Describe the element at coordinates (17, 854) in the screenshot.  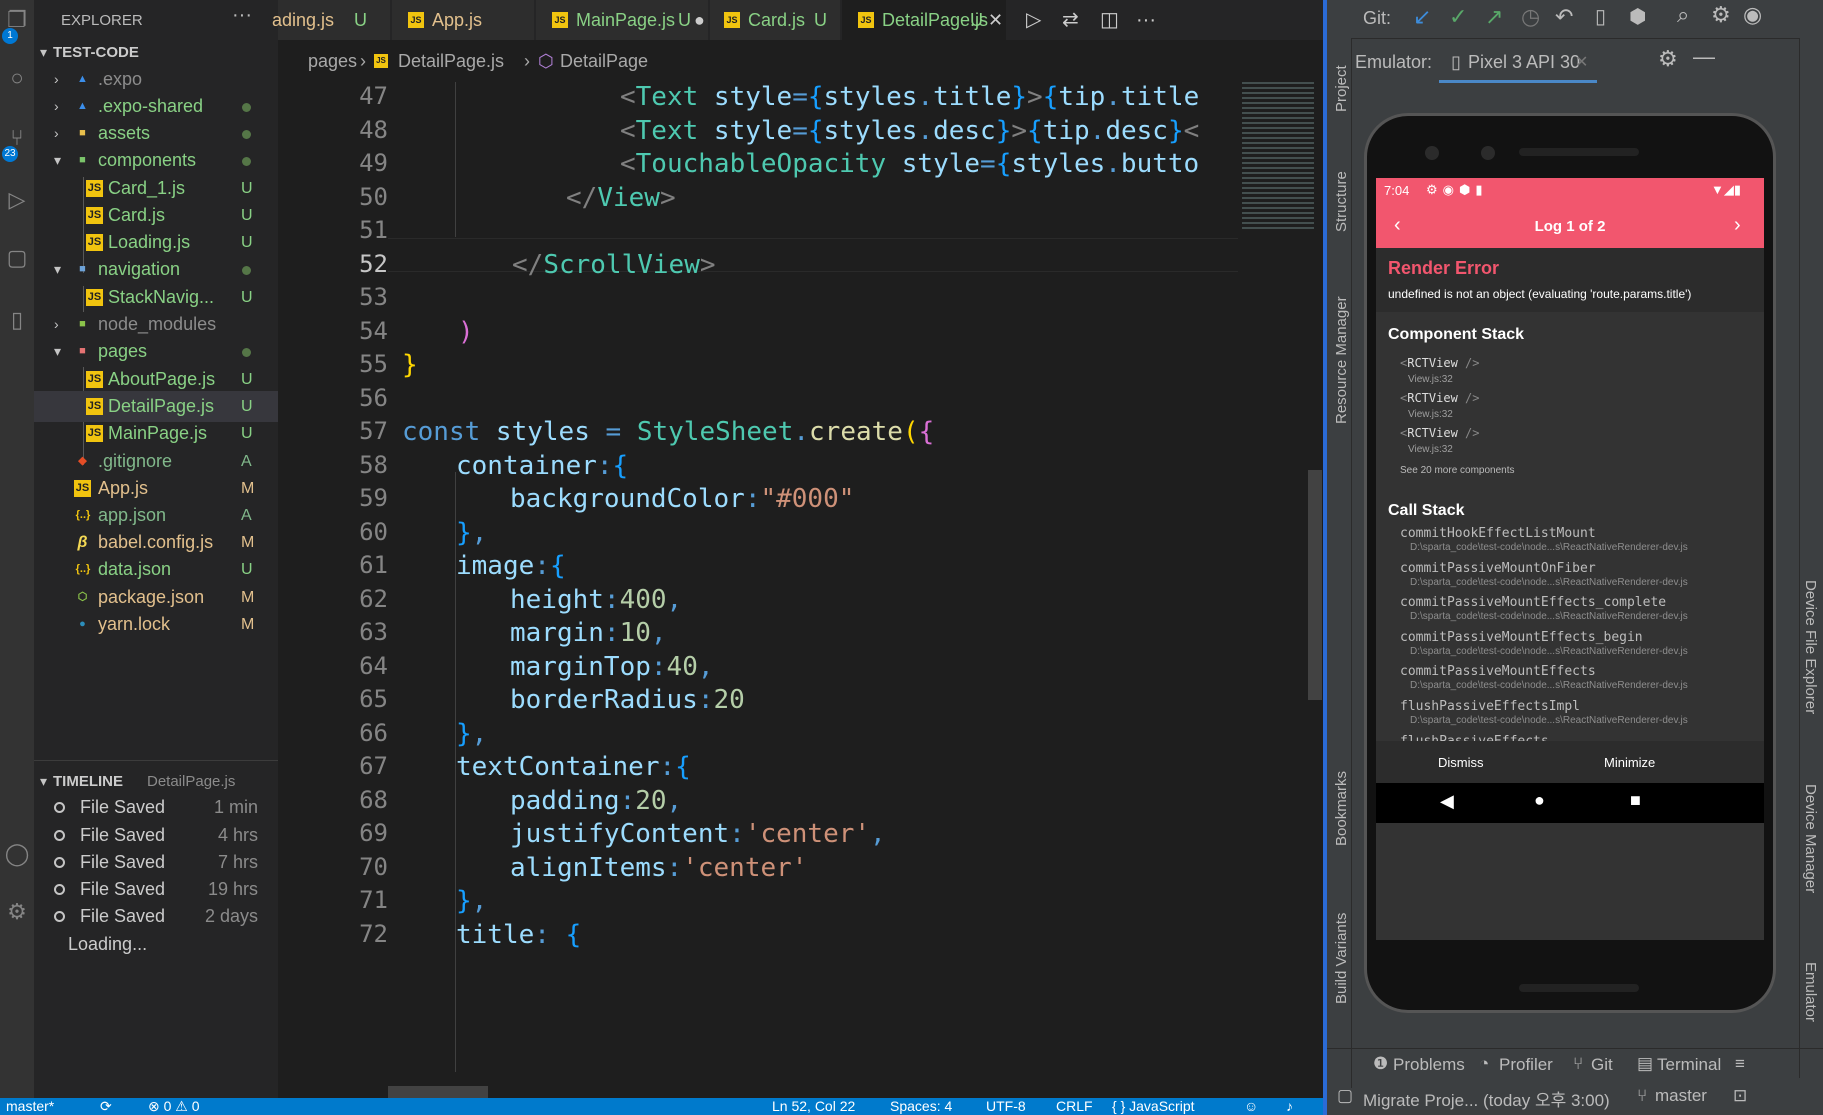
I see `account-icon: ◯` at that location.